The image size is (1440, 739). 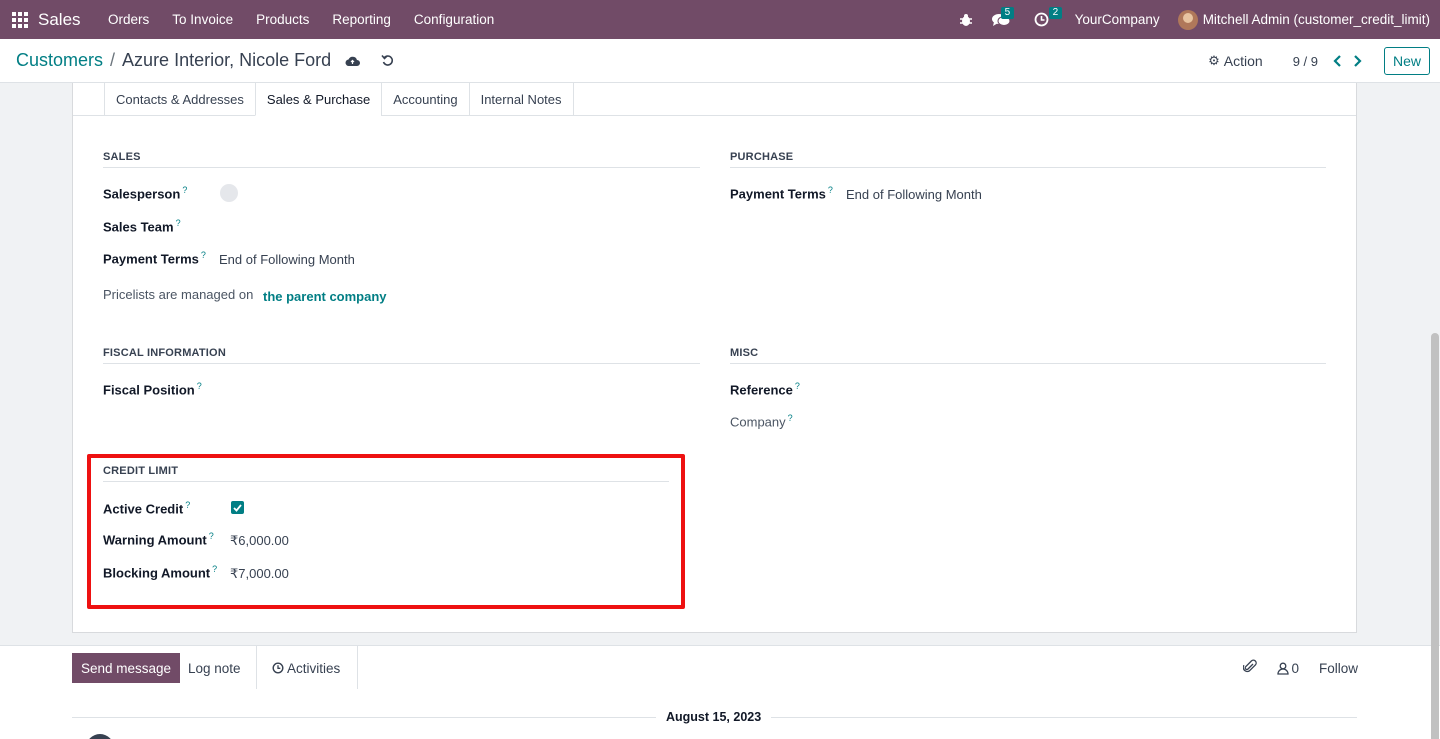 What do you see at coordinates (401, 355) in the screenshot?
I see `fiscal-group-title: FISCAL INFORMATION` at bounding box center [401, 355].